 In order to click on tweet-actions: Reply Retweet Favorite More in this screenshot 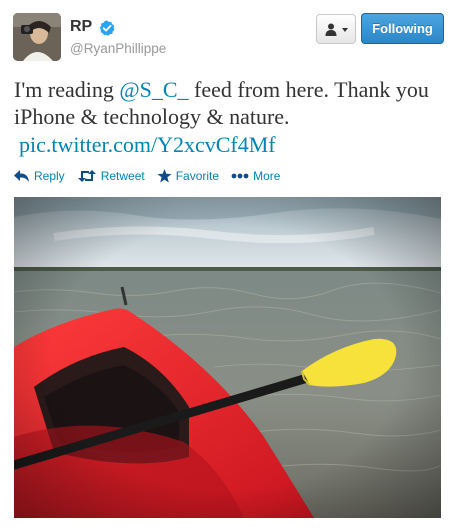, I will do `click(153, 176)`.